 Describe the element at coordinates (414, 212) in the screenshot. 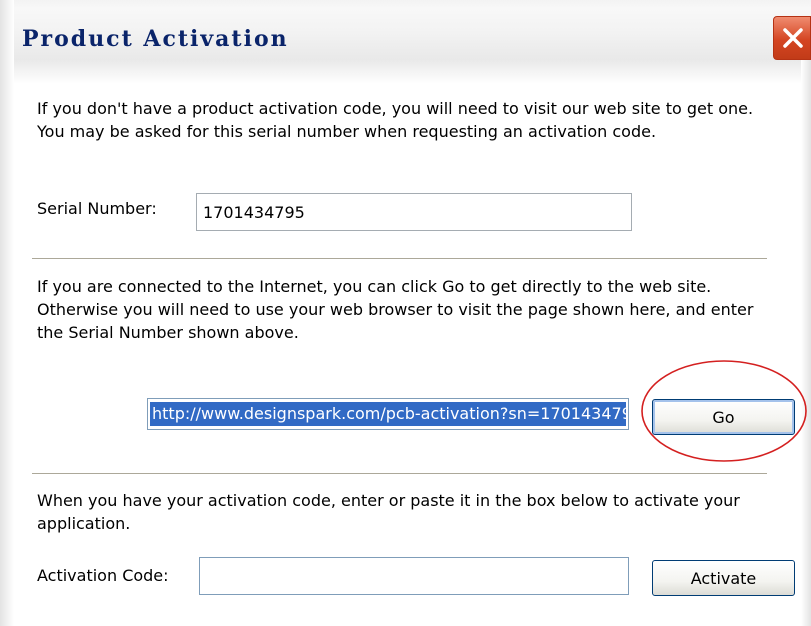

I see `serial-number-field` at that location.